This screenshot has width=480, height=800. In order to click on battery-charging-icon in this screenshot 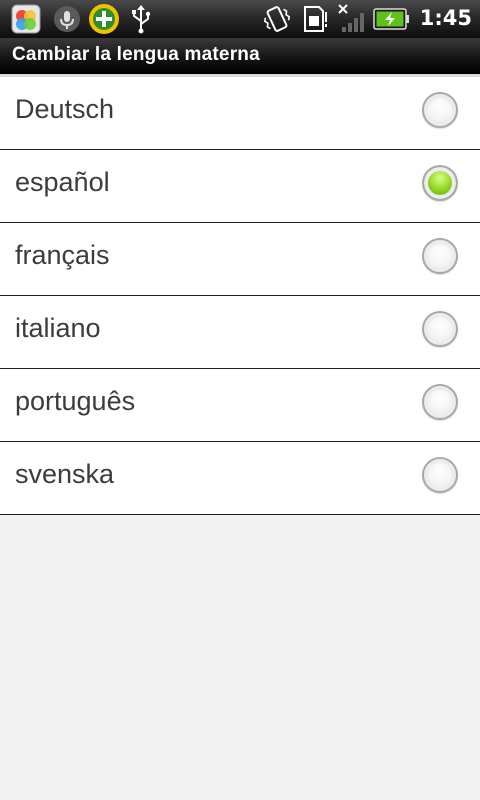, I will do `click(391, 19)`.